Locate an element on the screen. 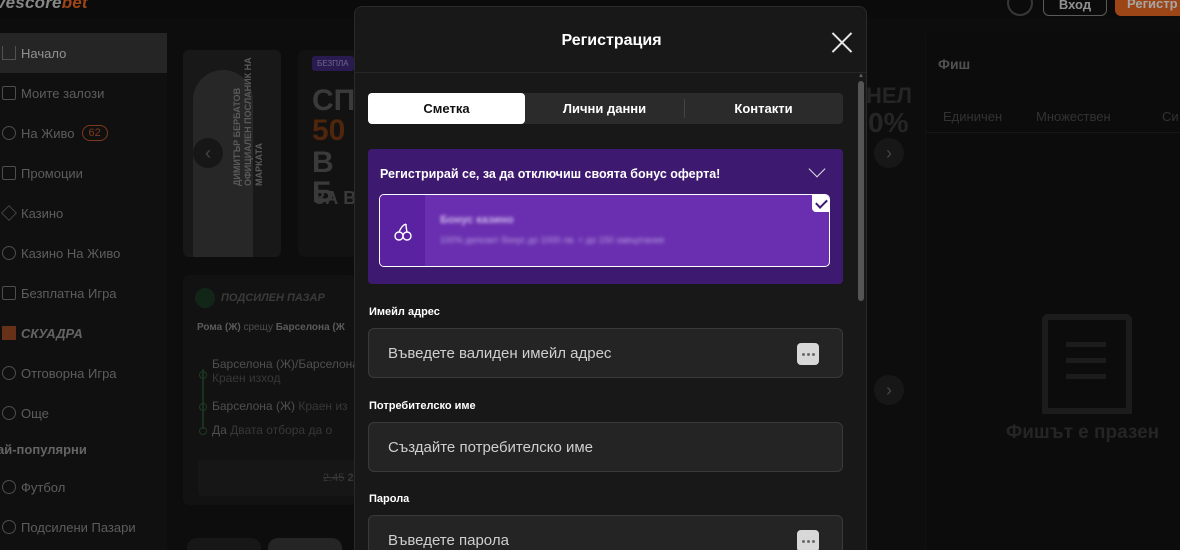  scroll-up-arrow-icon: ▲ is located at coordinates (861, 76).